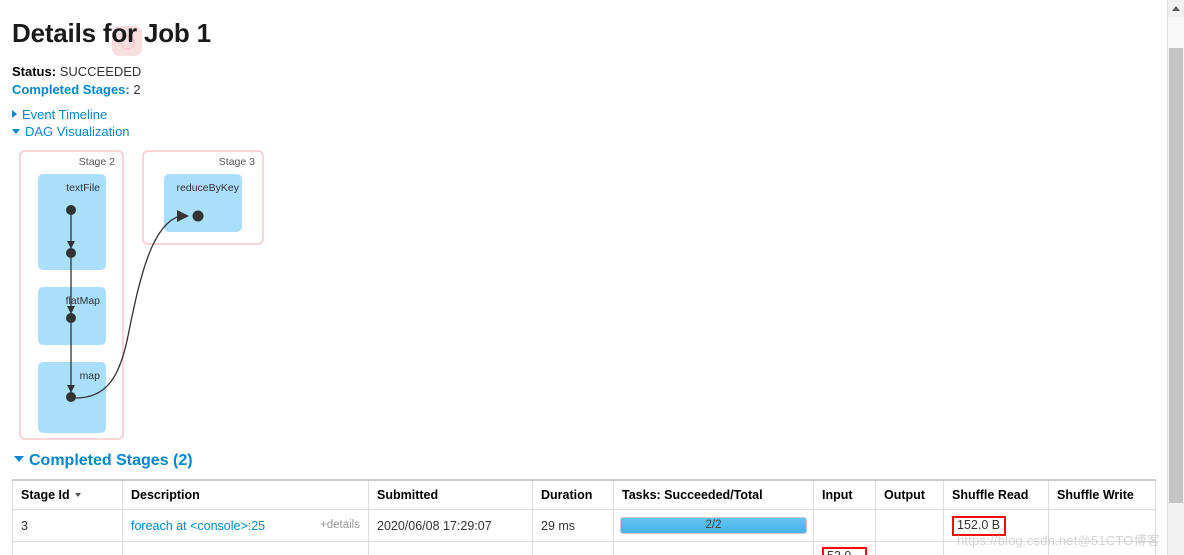 Image resolution: width=1184 pixels, height=555 pixels. I want to click on cell-description: map at <console>:25 +details, so click(245, 548).